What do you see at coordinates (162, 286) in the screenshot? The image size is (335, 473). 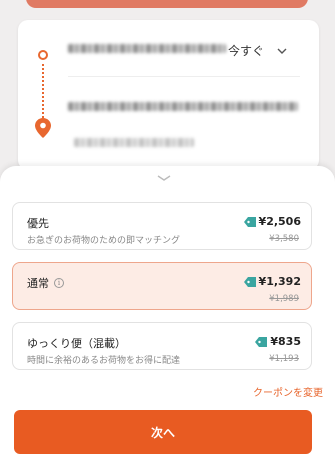 I see `delivery-option-standard: 通常 i ¥1,392 ¥1,989` at bounding box center [162, 286].